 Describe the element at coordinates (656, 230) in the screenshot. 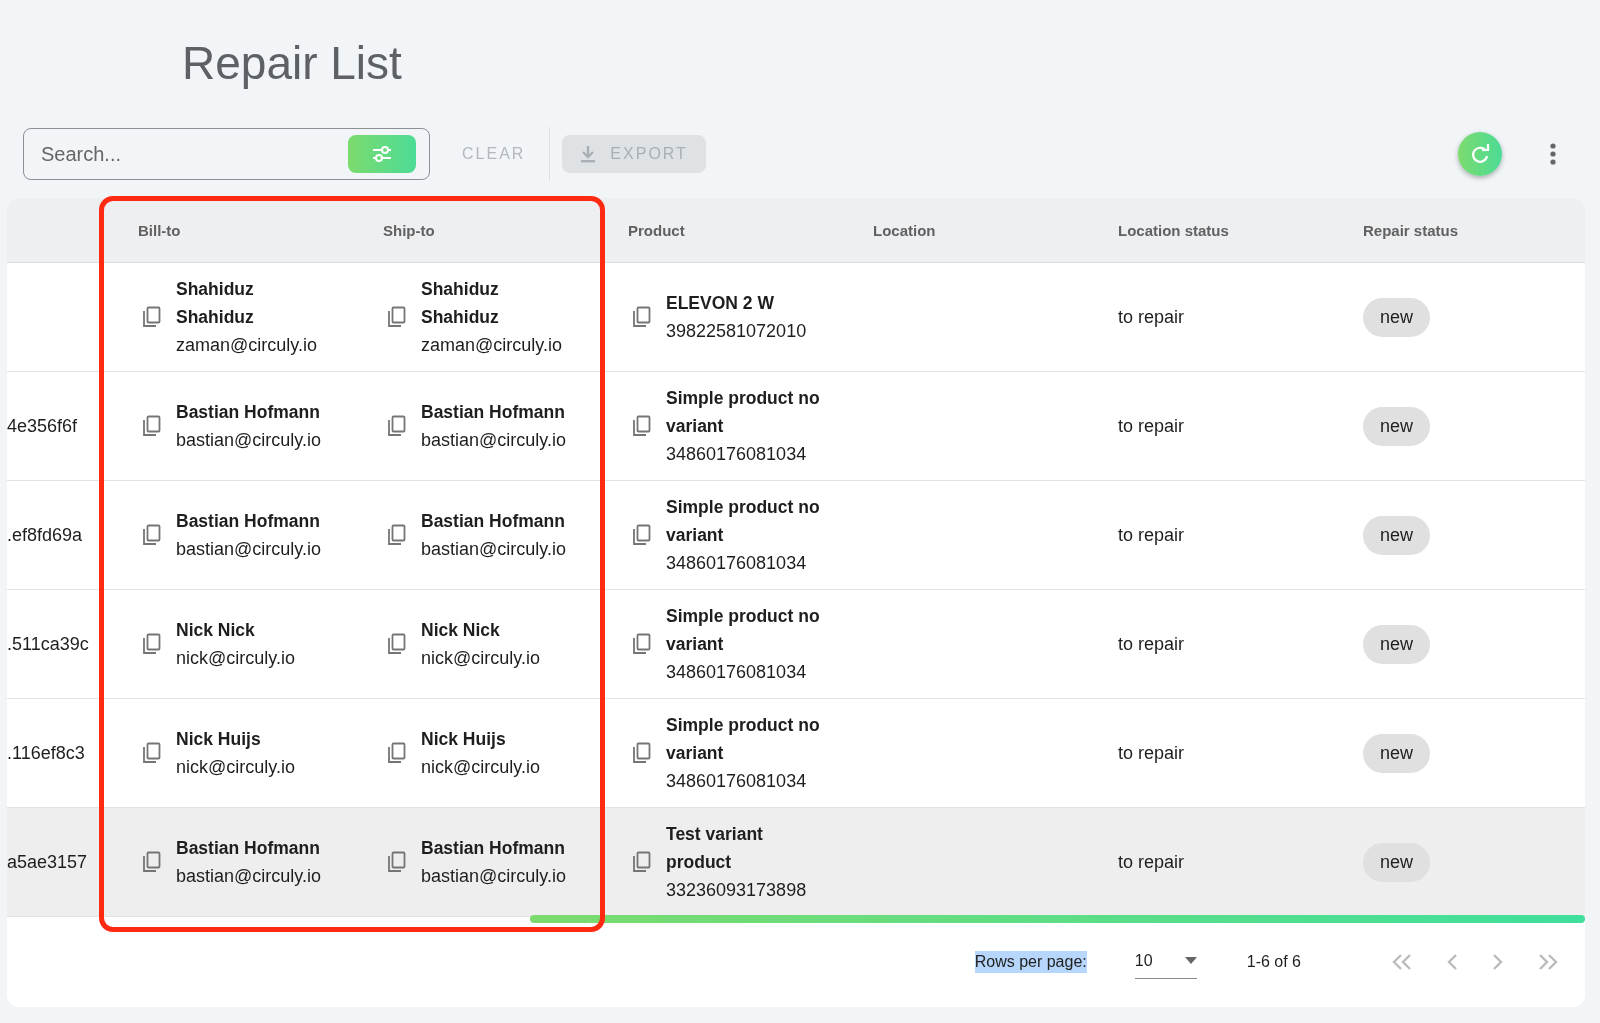

I see `column-header: Product` at that location.